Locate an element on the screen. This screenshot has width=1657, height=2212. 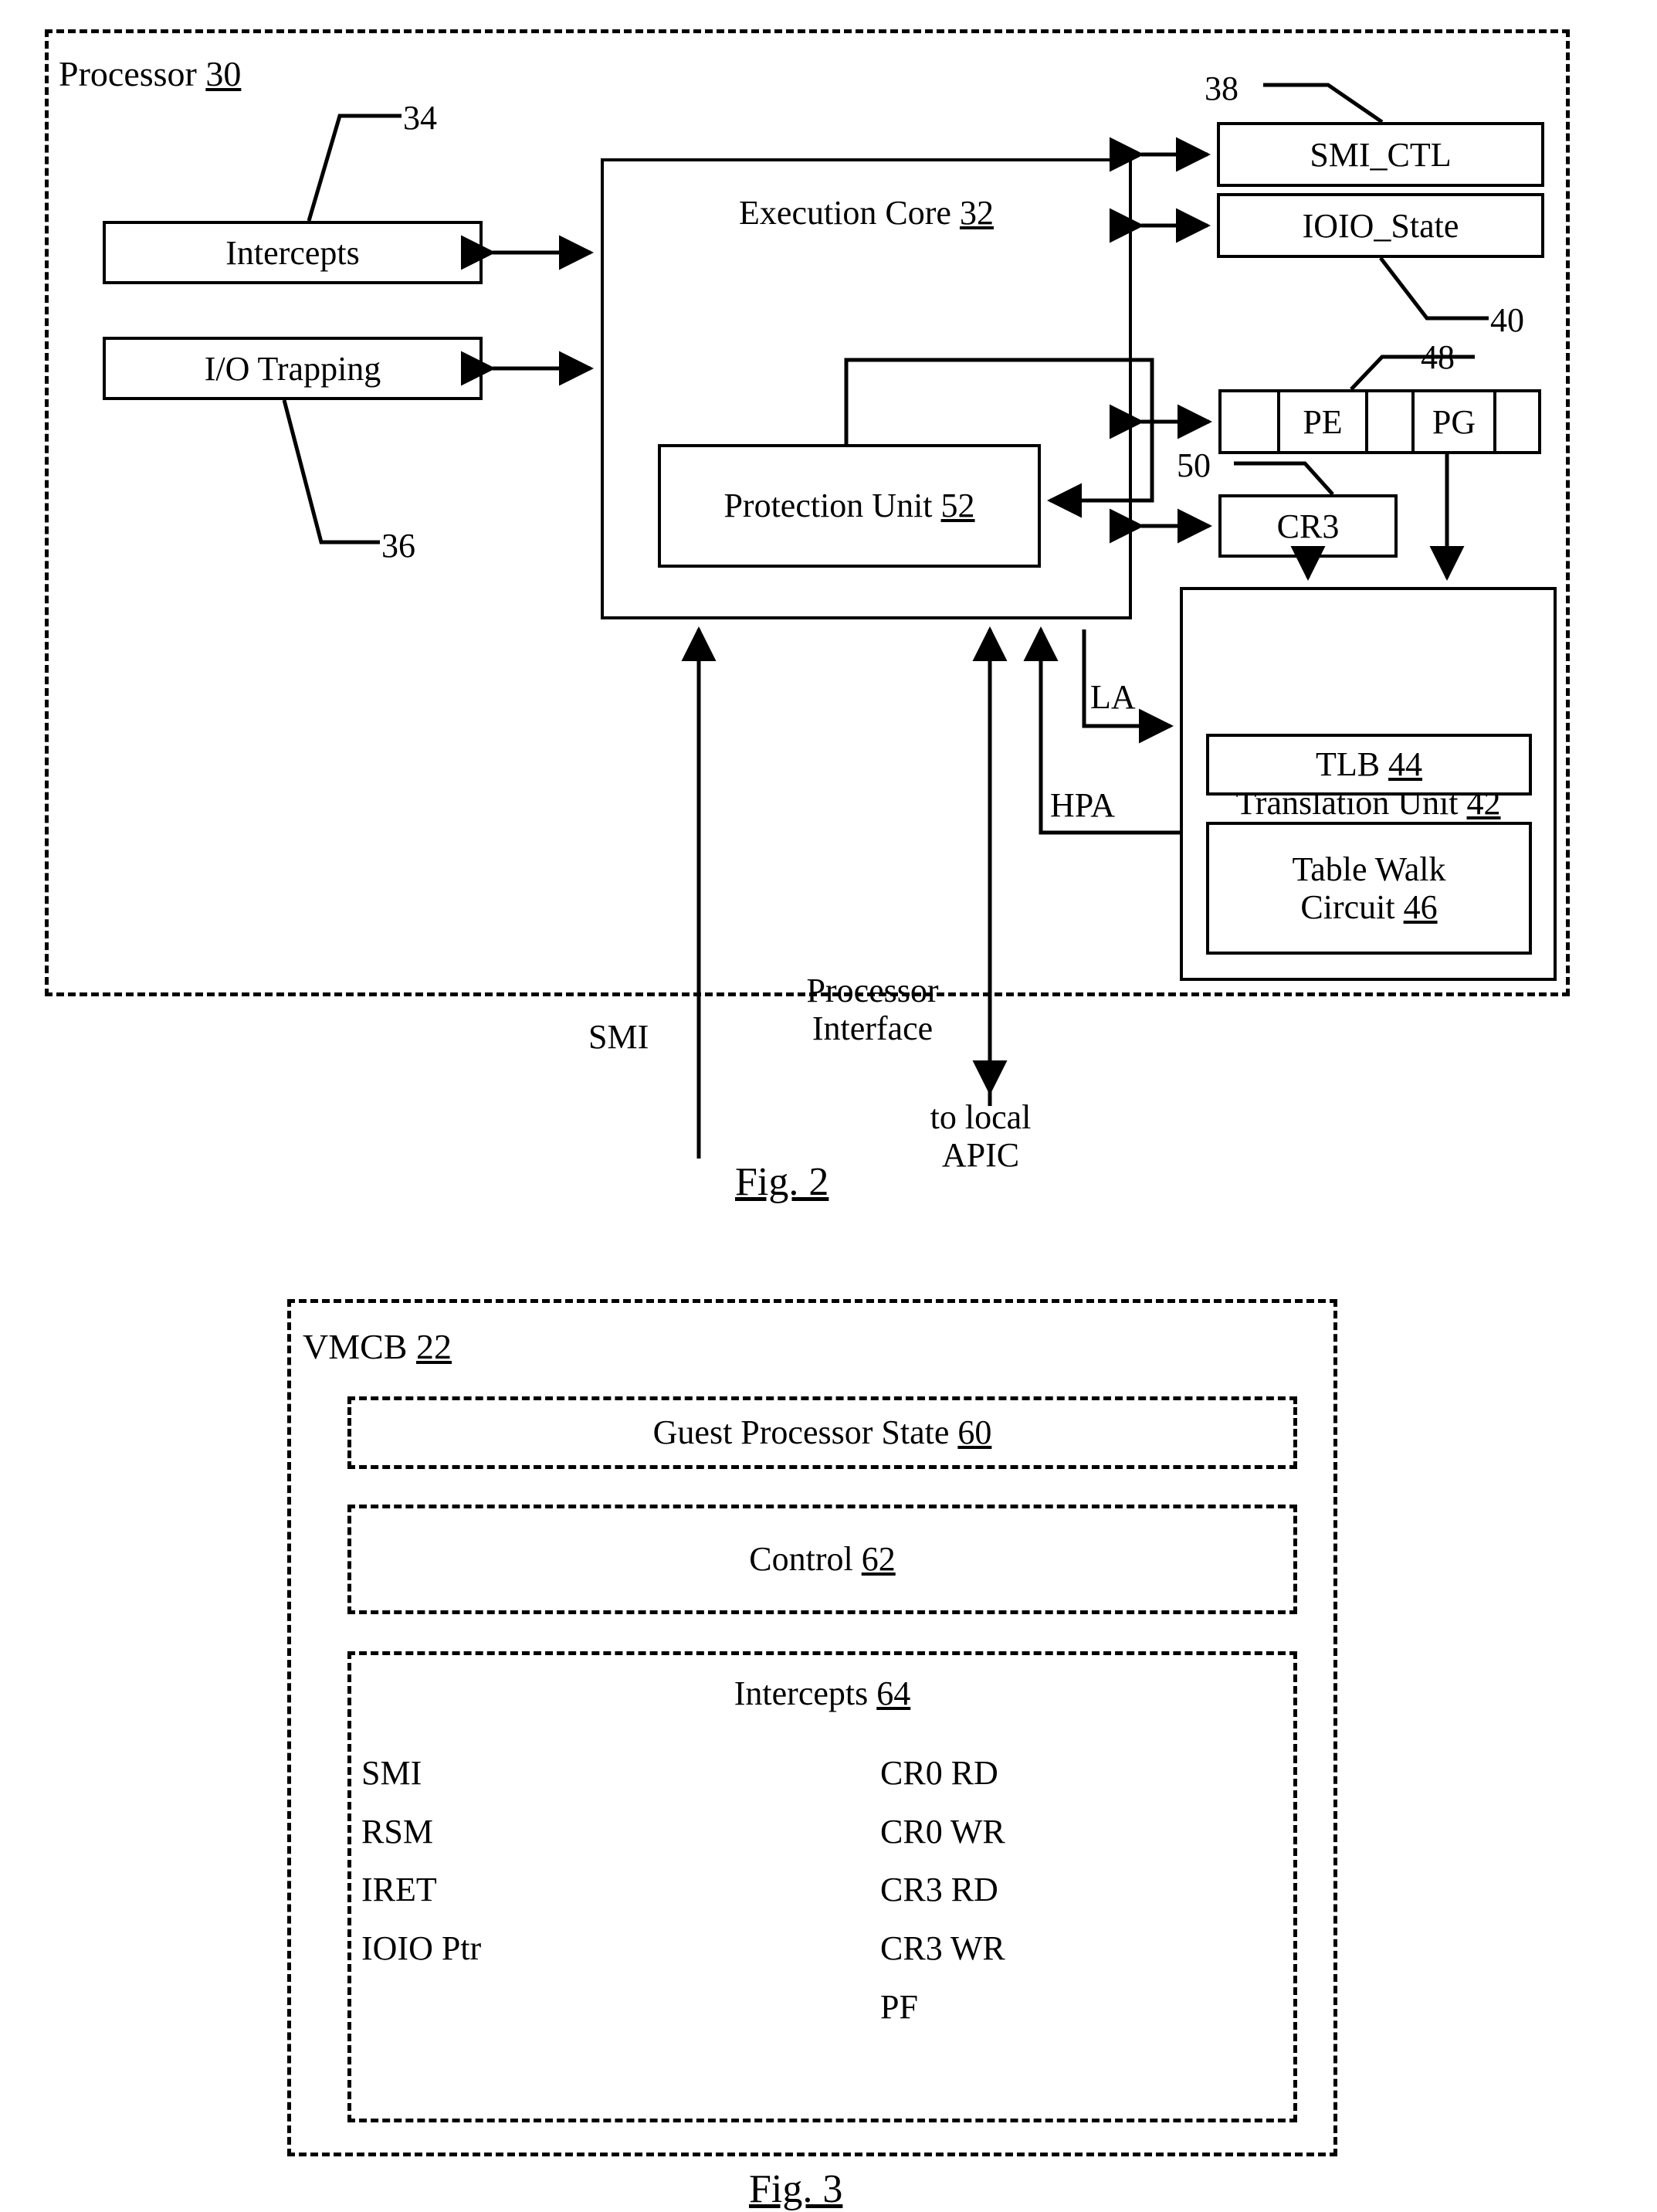
processor-title-ref: 30 is located at coordinates (223, 73).